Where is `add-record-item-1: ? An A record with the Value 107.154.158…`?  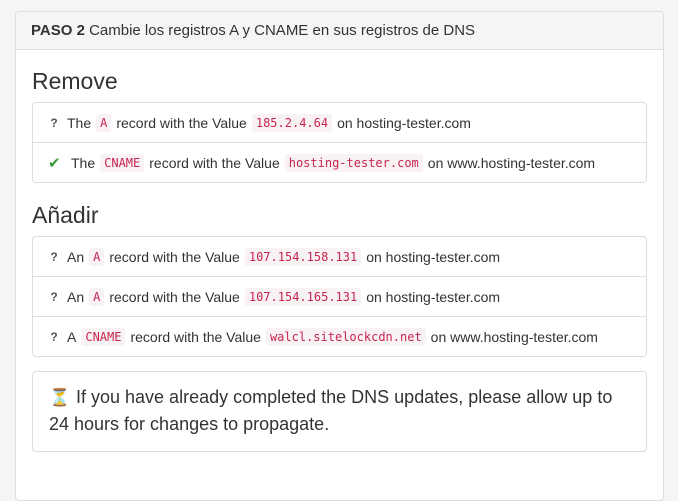 add-record-item-1: ? An A record with the Value 107.154.158… is located at coordinates (339, 256).